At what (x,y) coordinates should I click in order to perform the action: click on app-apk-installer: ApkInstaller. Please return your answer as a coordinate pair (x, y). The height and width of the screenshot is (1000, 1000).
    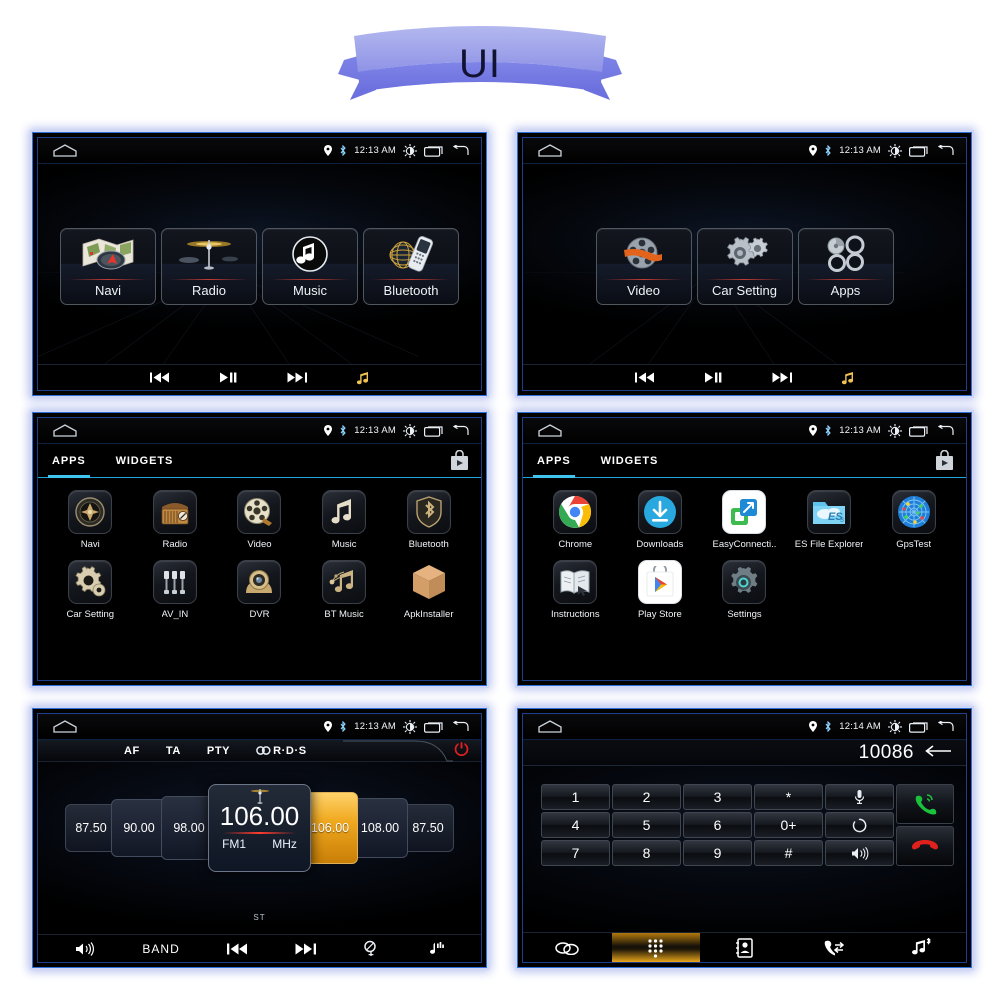
    Looking at the image, I should click on (429, 590).